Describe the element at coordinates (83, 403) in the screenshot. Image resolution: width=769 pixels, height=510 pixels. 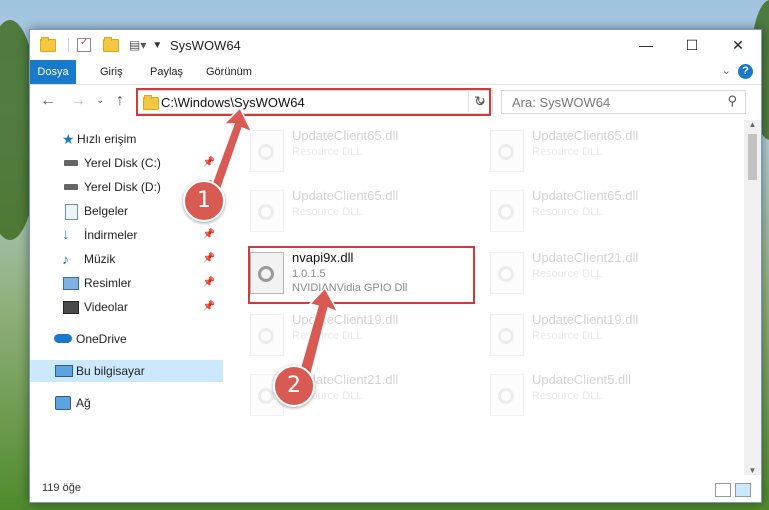
I see `sidebar-item-label: Ağ` at that location.